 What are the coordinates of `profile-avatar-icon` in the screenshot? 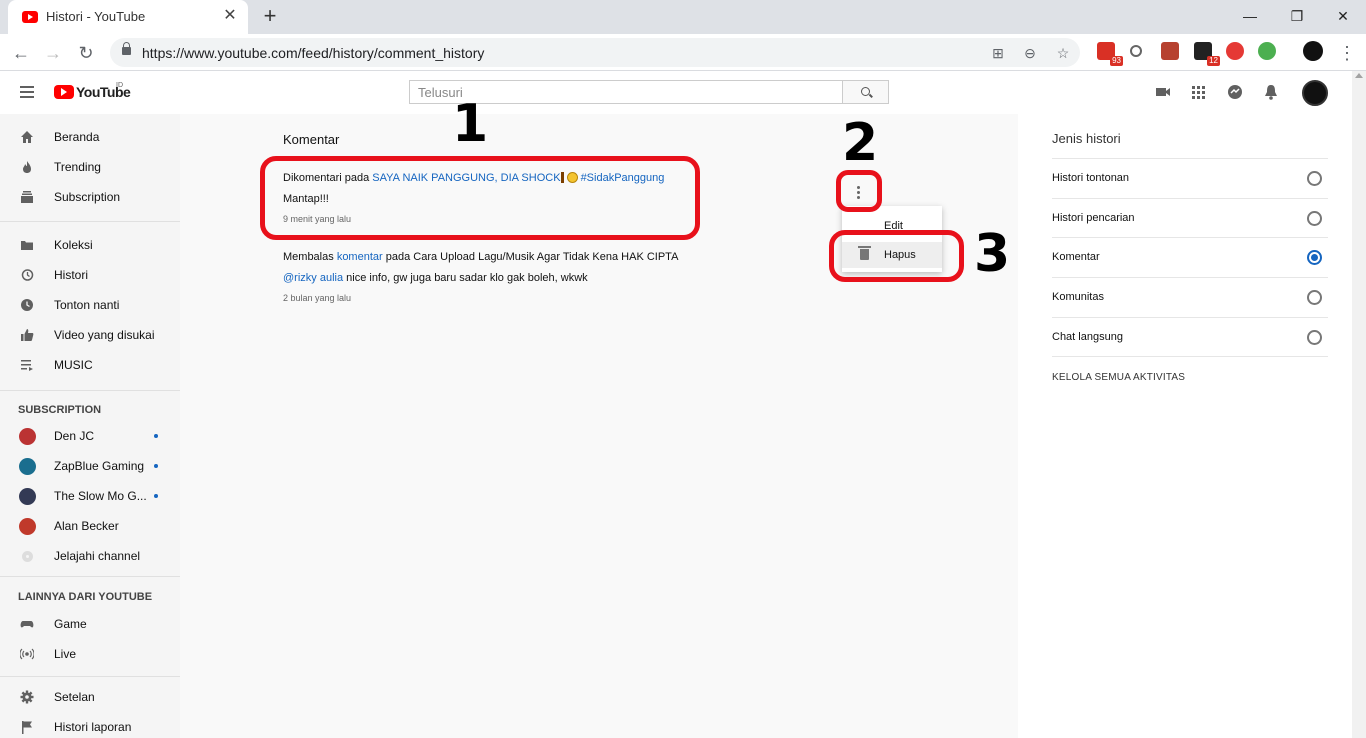 It's located at (1313, 51).